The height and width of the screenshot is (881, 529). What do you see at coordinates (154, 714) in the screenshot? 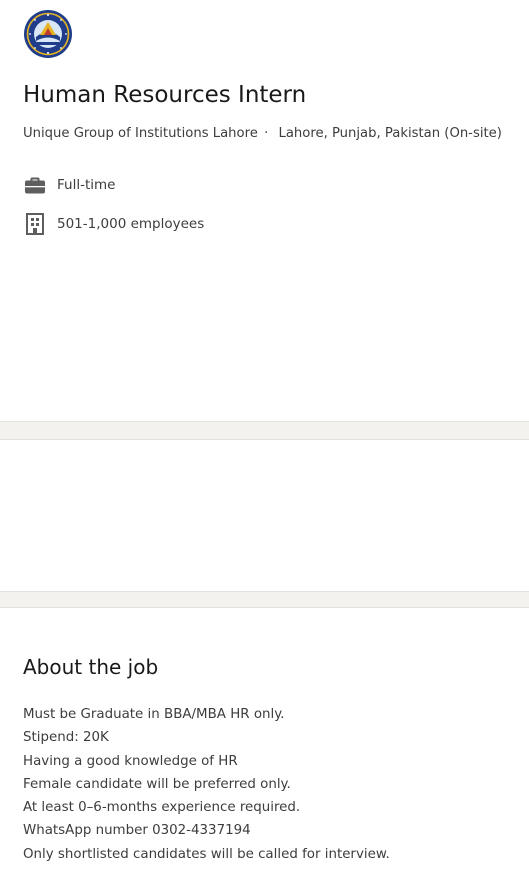
I see `description-line: Must be Graduate in BBA/MBA HR only.` at bounding box center [154, 714].